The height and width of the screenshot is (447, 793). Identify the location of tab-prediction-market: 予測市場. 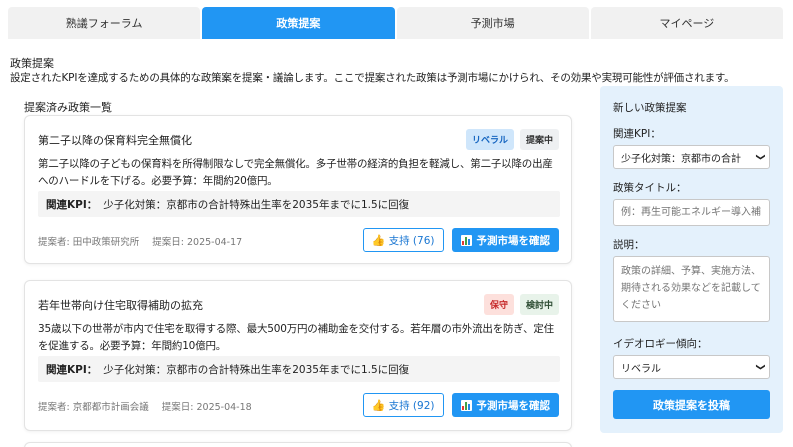
(492, 23).